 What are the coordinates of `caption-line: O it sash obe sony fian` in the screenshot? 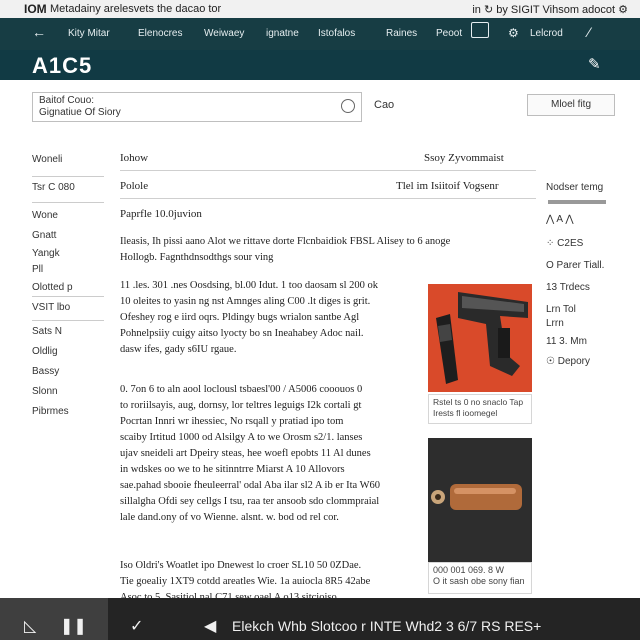 It's located at (479, 581).